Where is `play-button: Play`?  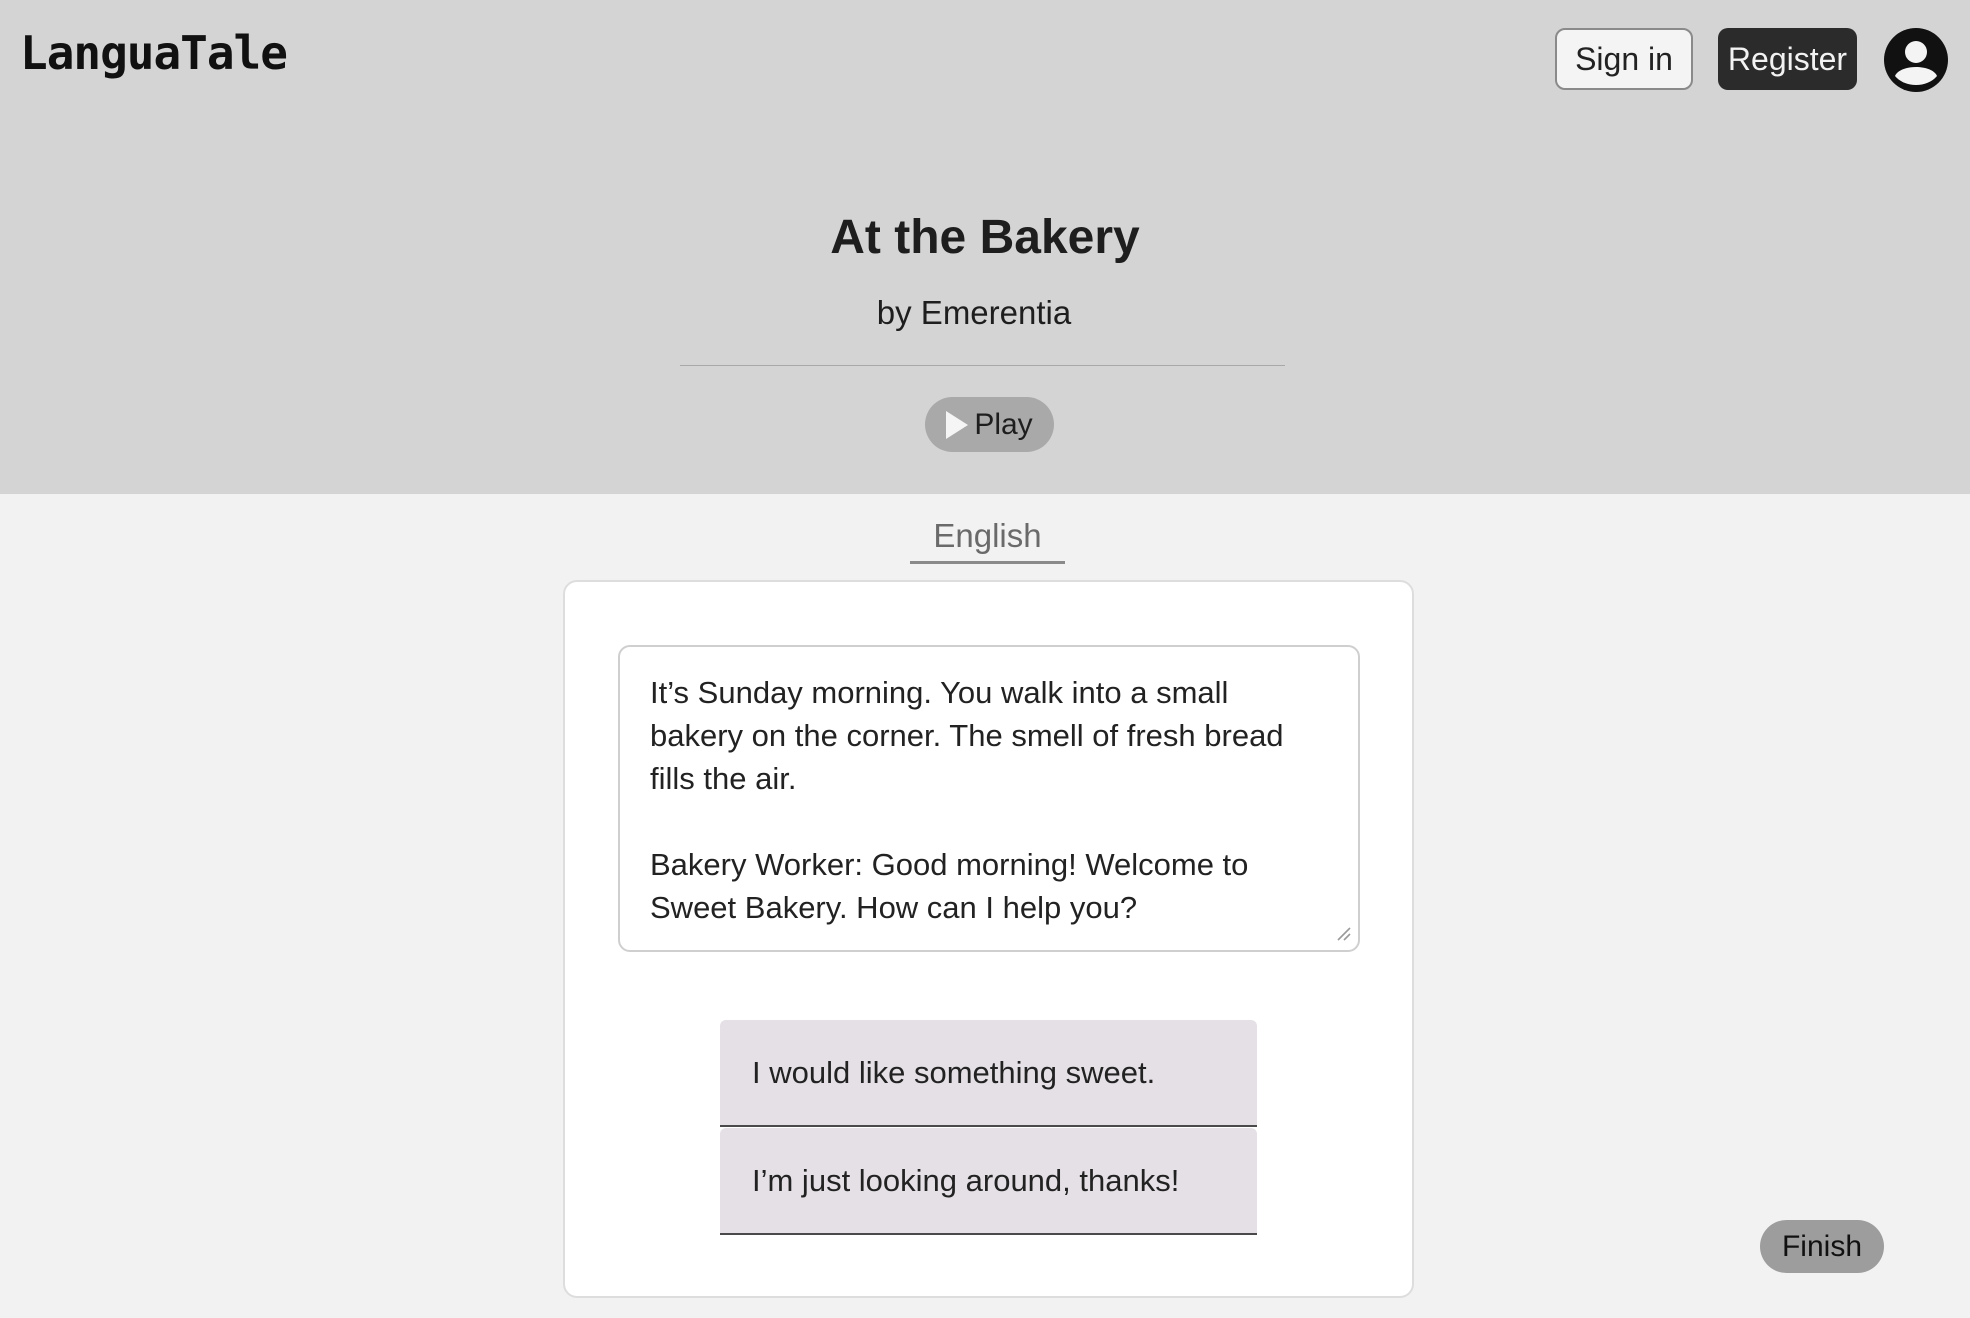 play-button: Play is located at coordinates (989, 424).